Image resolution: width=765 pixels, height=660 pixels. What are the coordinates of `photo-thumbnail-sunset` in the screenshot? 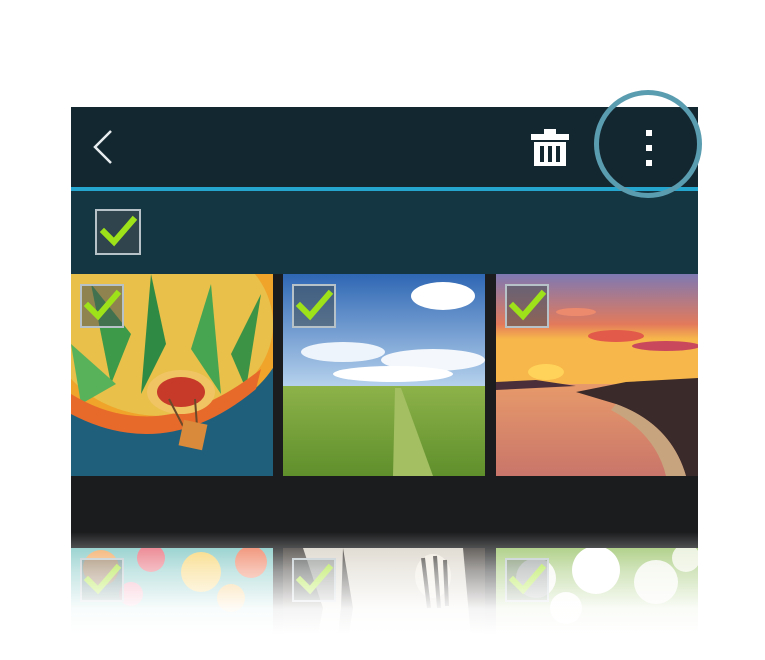 It's located at (597, 375).